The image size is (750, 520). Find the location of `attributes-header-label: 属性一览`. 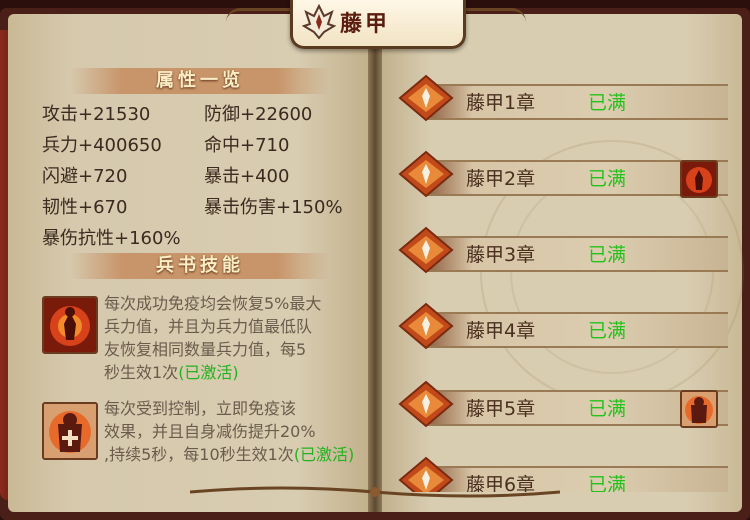

attributes-header-label: 属性一览 is located at coordinates (200, 80).